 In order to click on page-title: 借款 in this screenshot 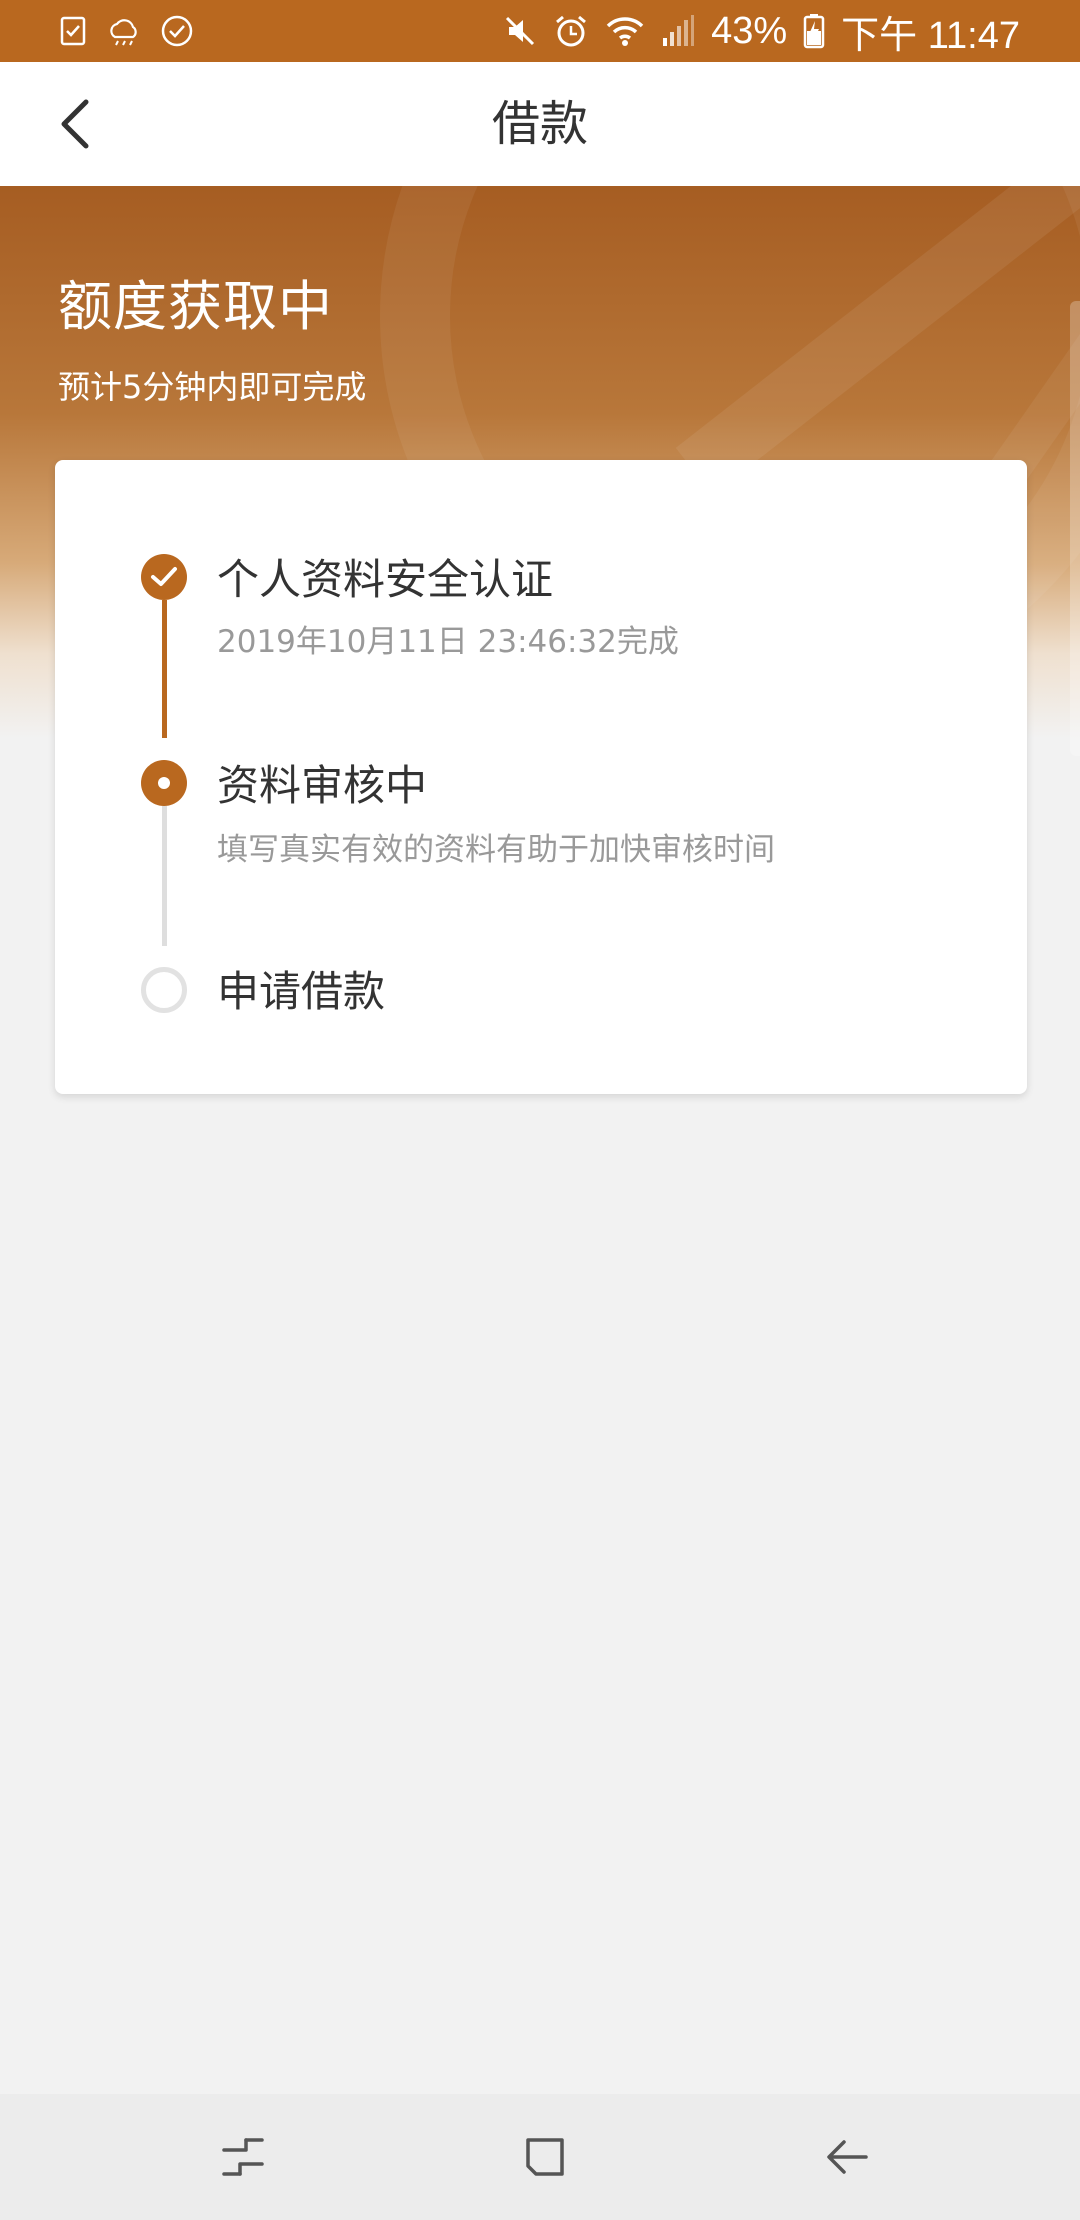, I will do `click(539, 124)`.